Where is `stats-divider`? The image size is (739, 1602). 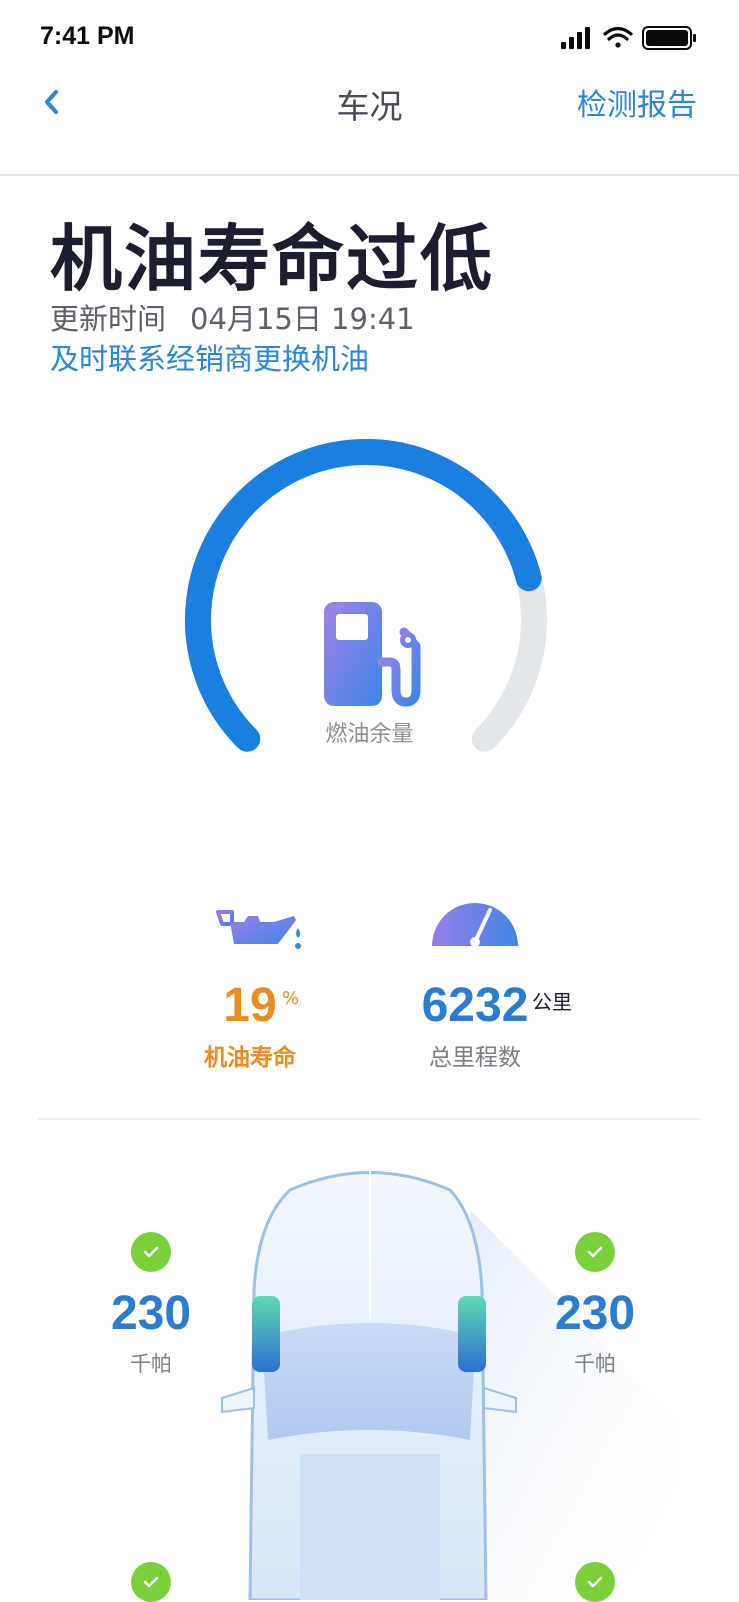
stats-divider is located at coordinates (369, 1119).